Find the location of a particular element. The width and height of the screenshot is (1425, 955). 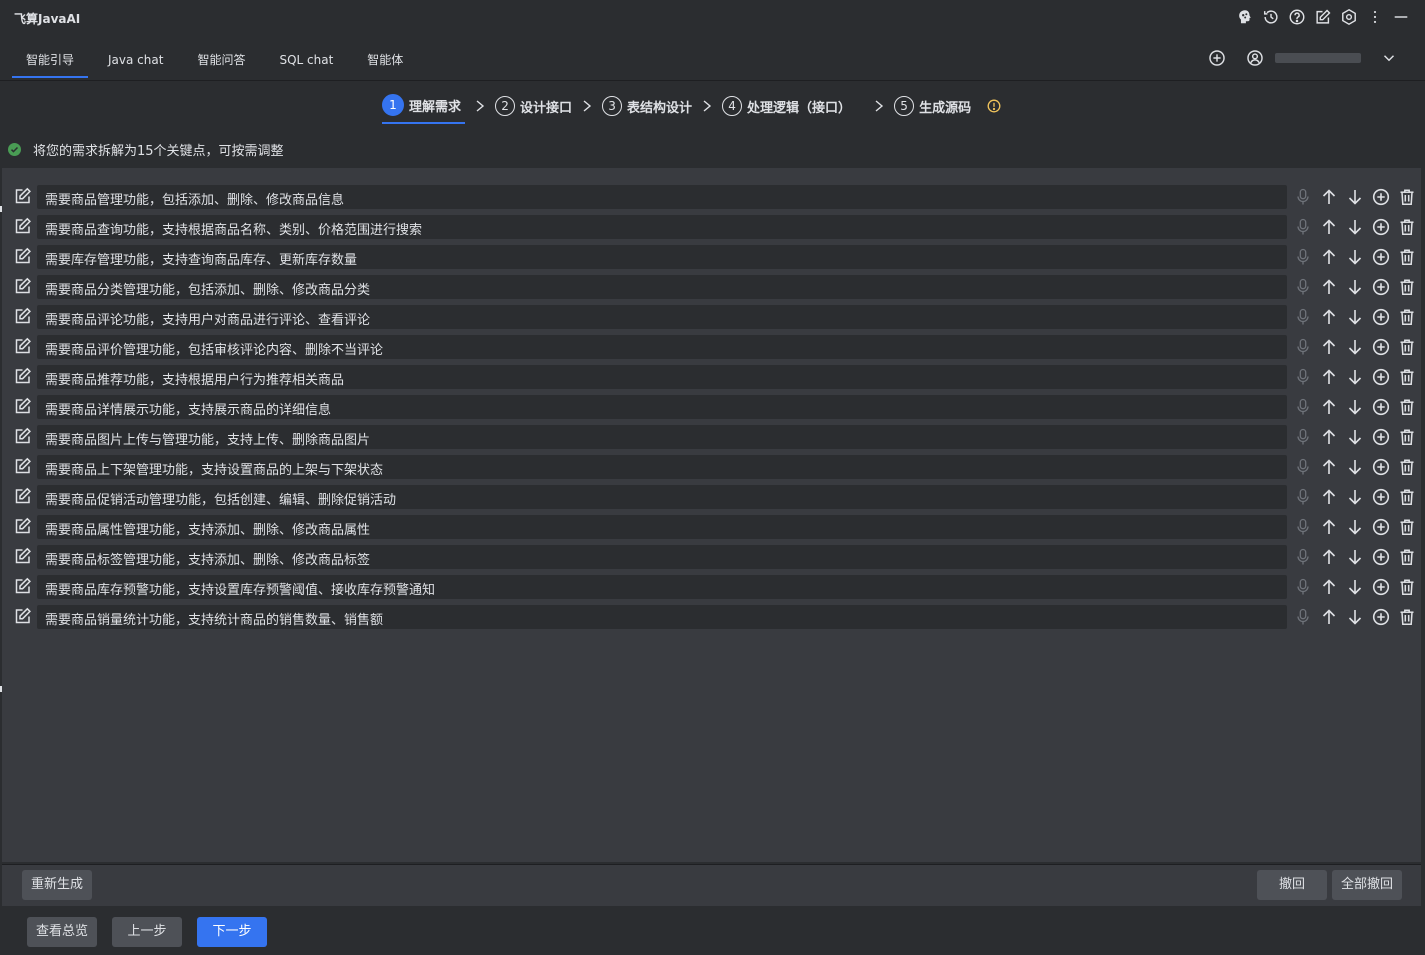

requirement-field: 需要商品库存预警功能，支持设置库存预警阈值、接收库存预警通知 is located at coordinates (662, 587).